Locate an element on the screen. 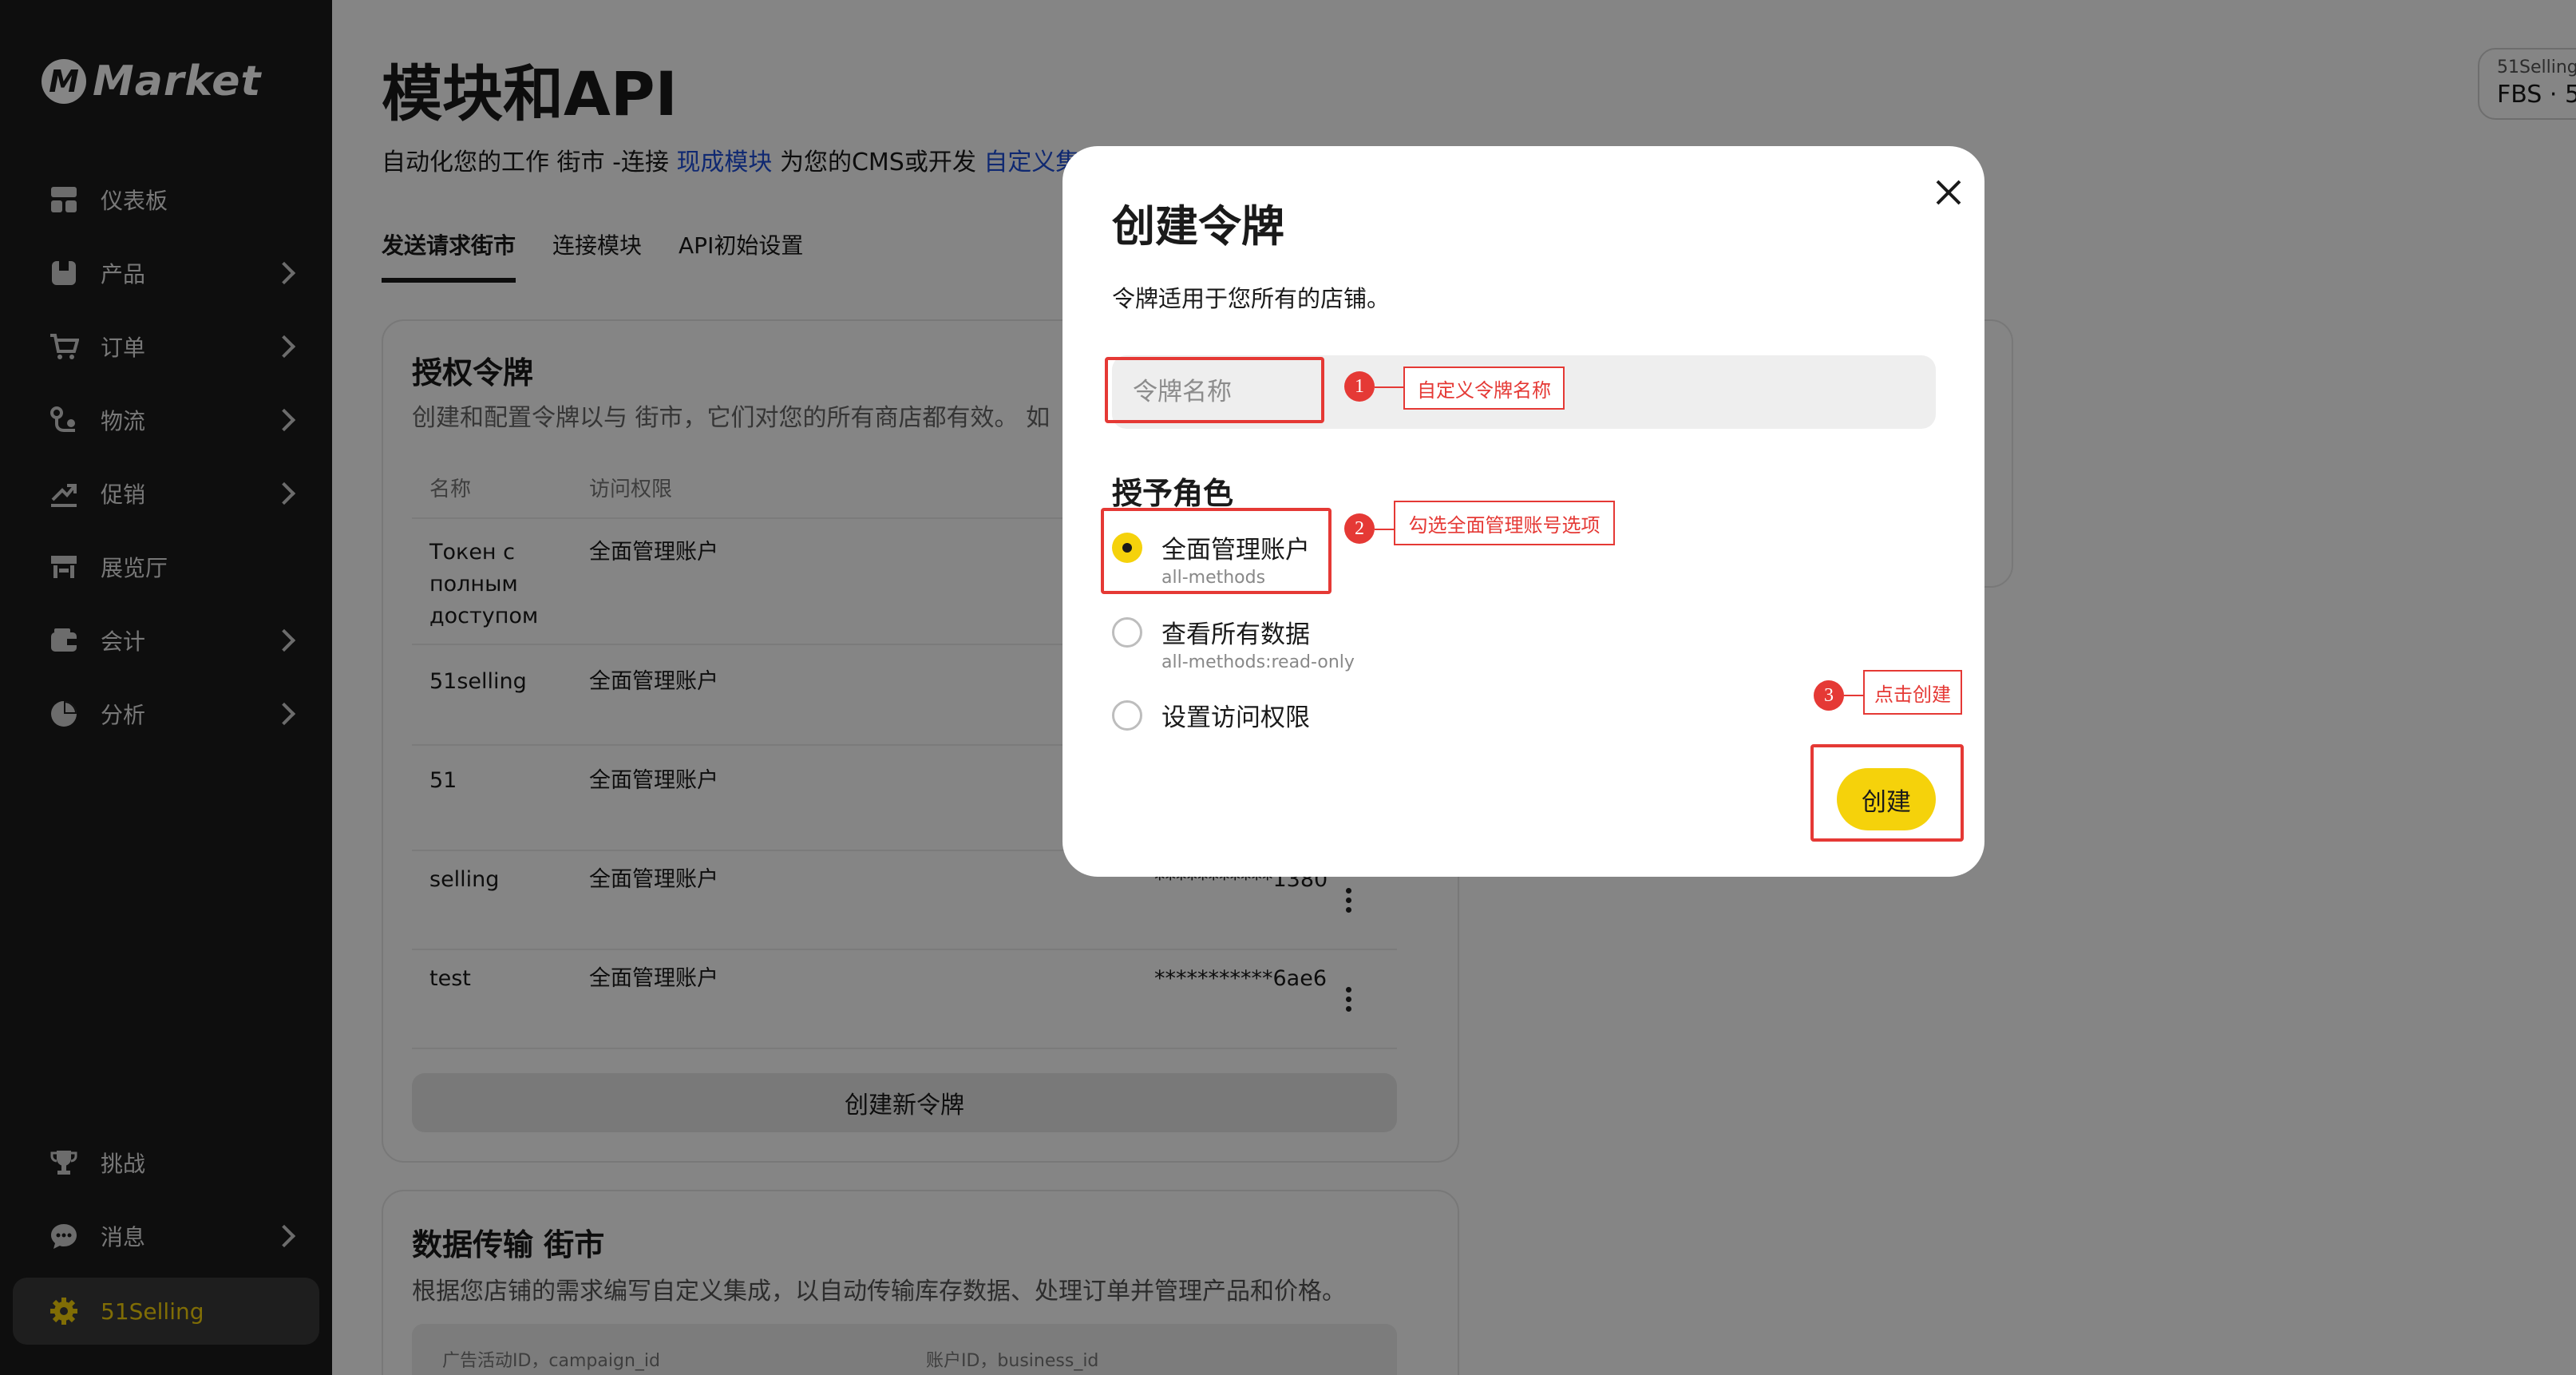  modal-desc: 令牌适用于您所有的店铺。 is located at coordinates (1252, 298).